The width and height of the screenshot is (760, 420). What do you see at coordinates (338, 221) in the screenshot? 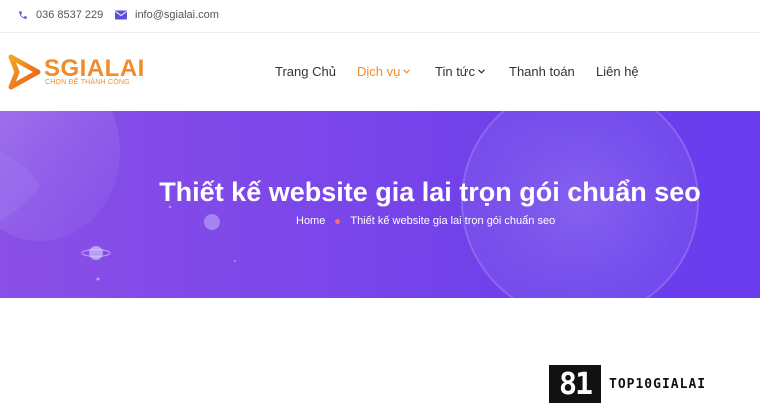
I see `breadcrumb-separator-dot` at bounding box center [338, 221].